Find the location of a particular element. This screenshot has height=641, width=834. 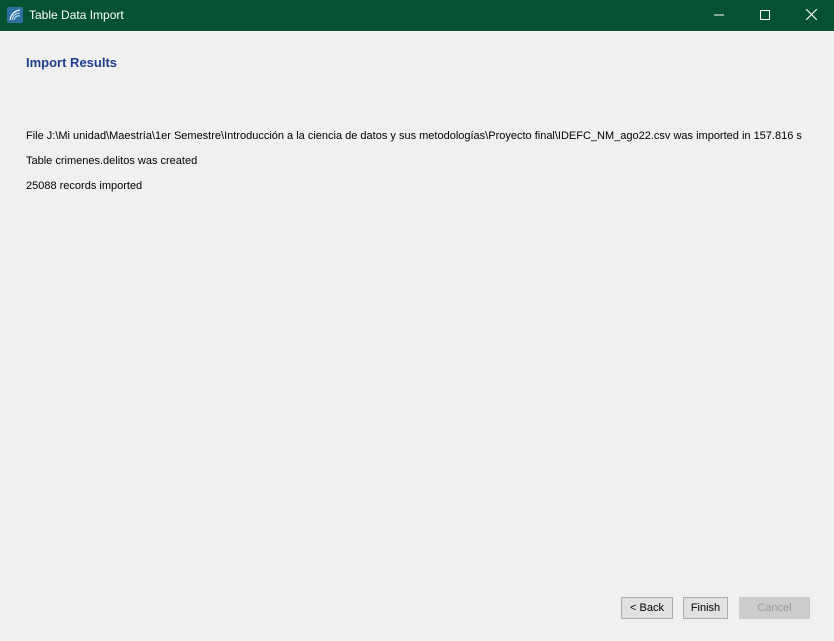

import-results-heading: Import Results is located at coordinates (72, 62).